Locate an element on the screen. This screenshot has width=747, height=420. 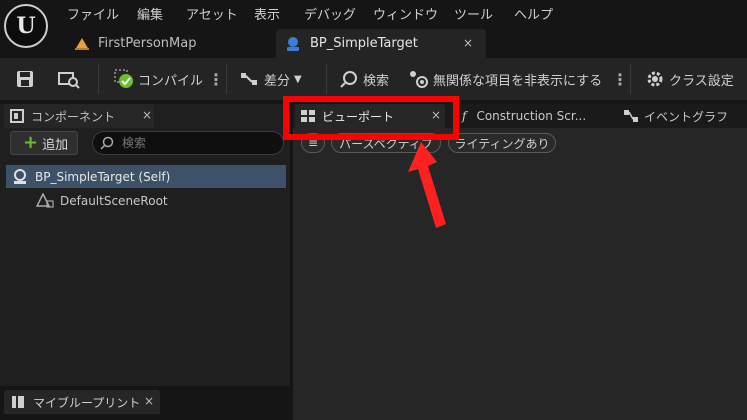
scene-component-icon is located at coordinates (45, 200).